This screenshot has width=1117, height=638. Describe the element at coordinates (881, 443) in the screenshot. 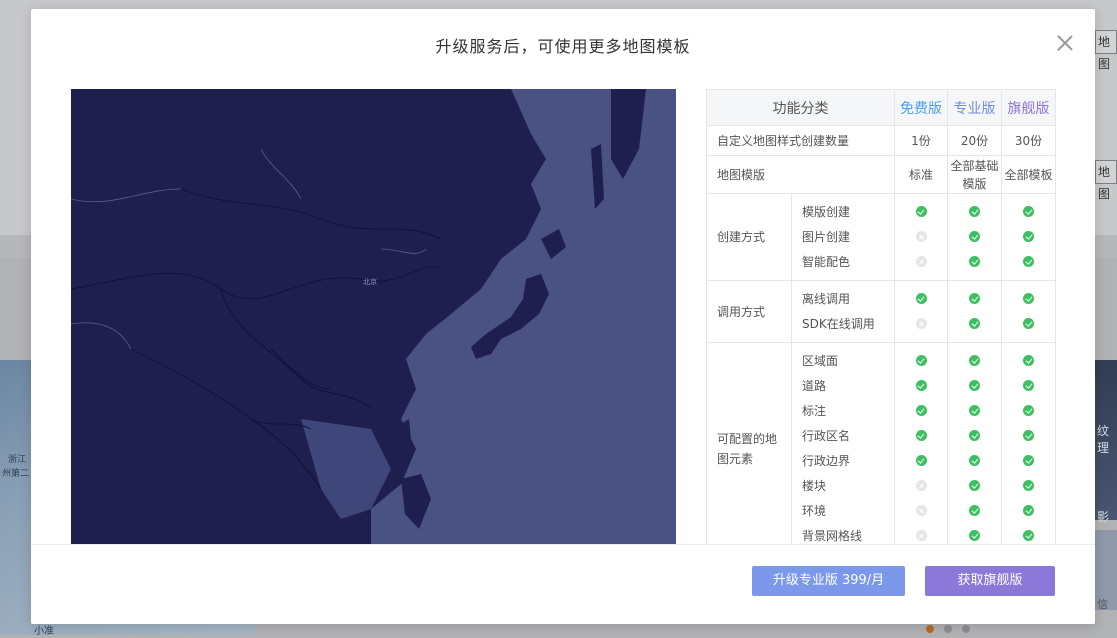

I see `table-row: 可配置的地图元素 区域面 道路 标注 行政区名 行政边界 楼块 环境 背景网格线` at that location.